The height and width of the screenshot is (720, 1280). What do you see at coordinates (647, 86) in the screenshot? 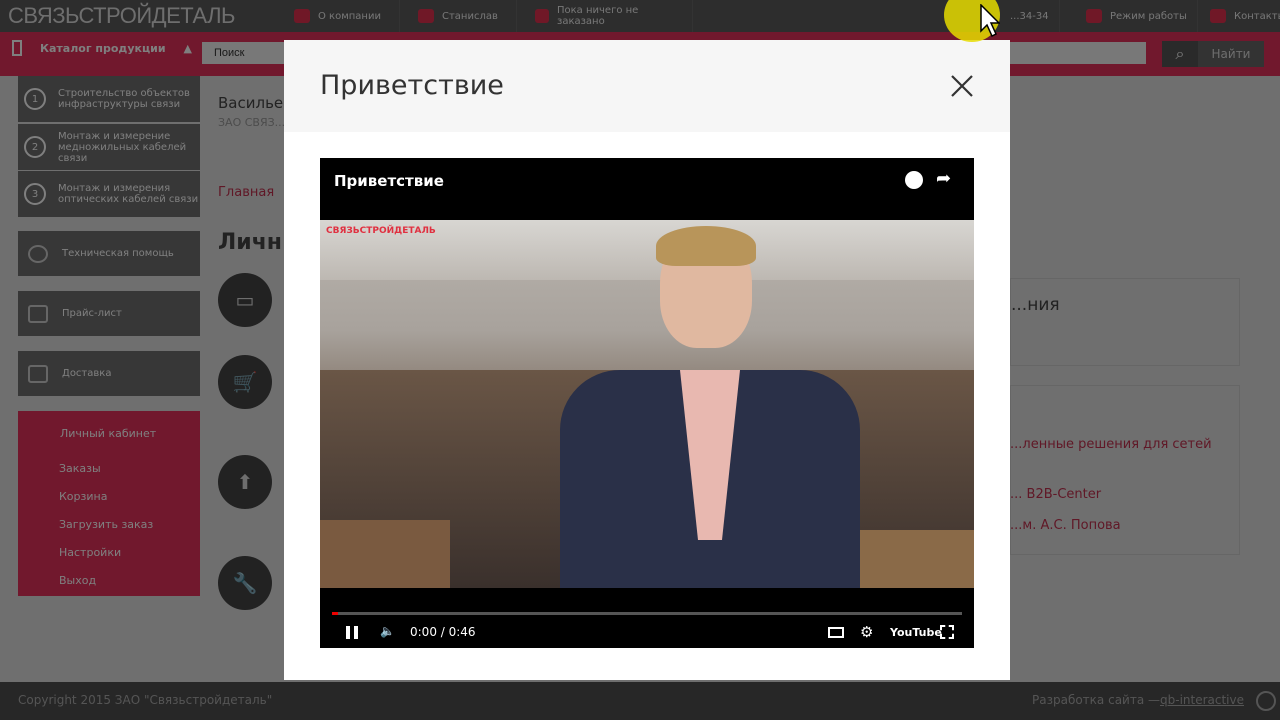
I see `modal-header: Приветствие` at bounding box center [647, 86].